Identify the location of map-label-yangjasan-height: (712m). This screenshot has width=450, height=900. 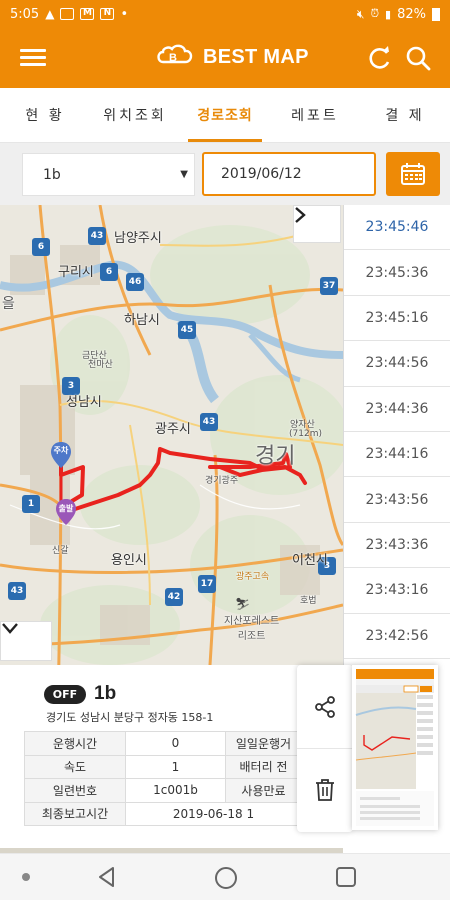
(305, 434).